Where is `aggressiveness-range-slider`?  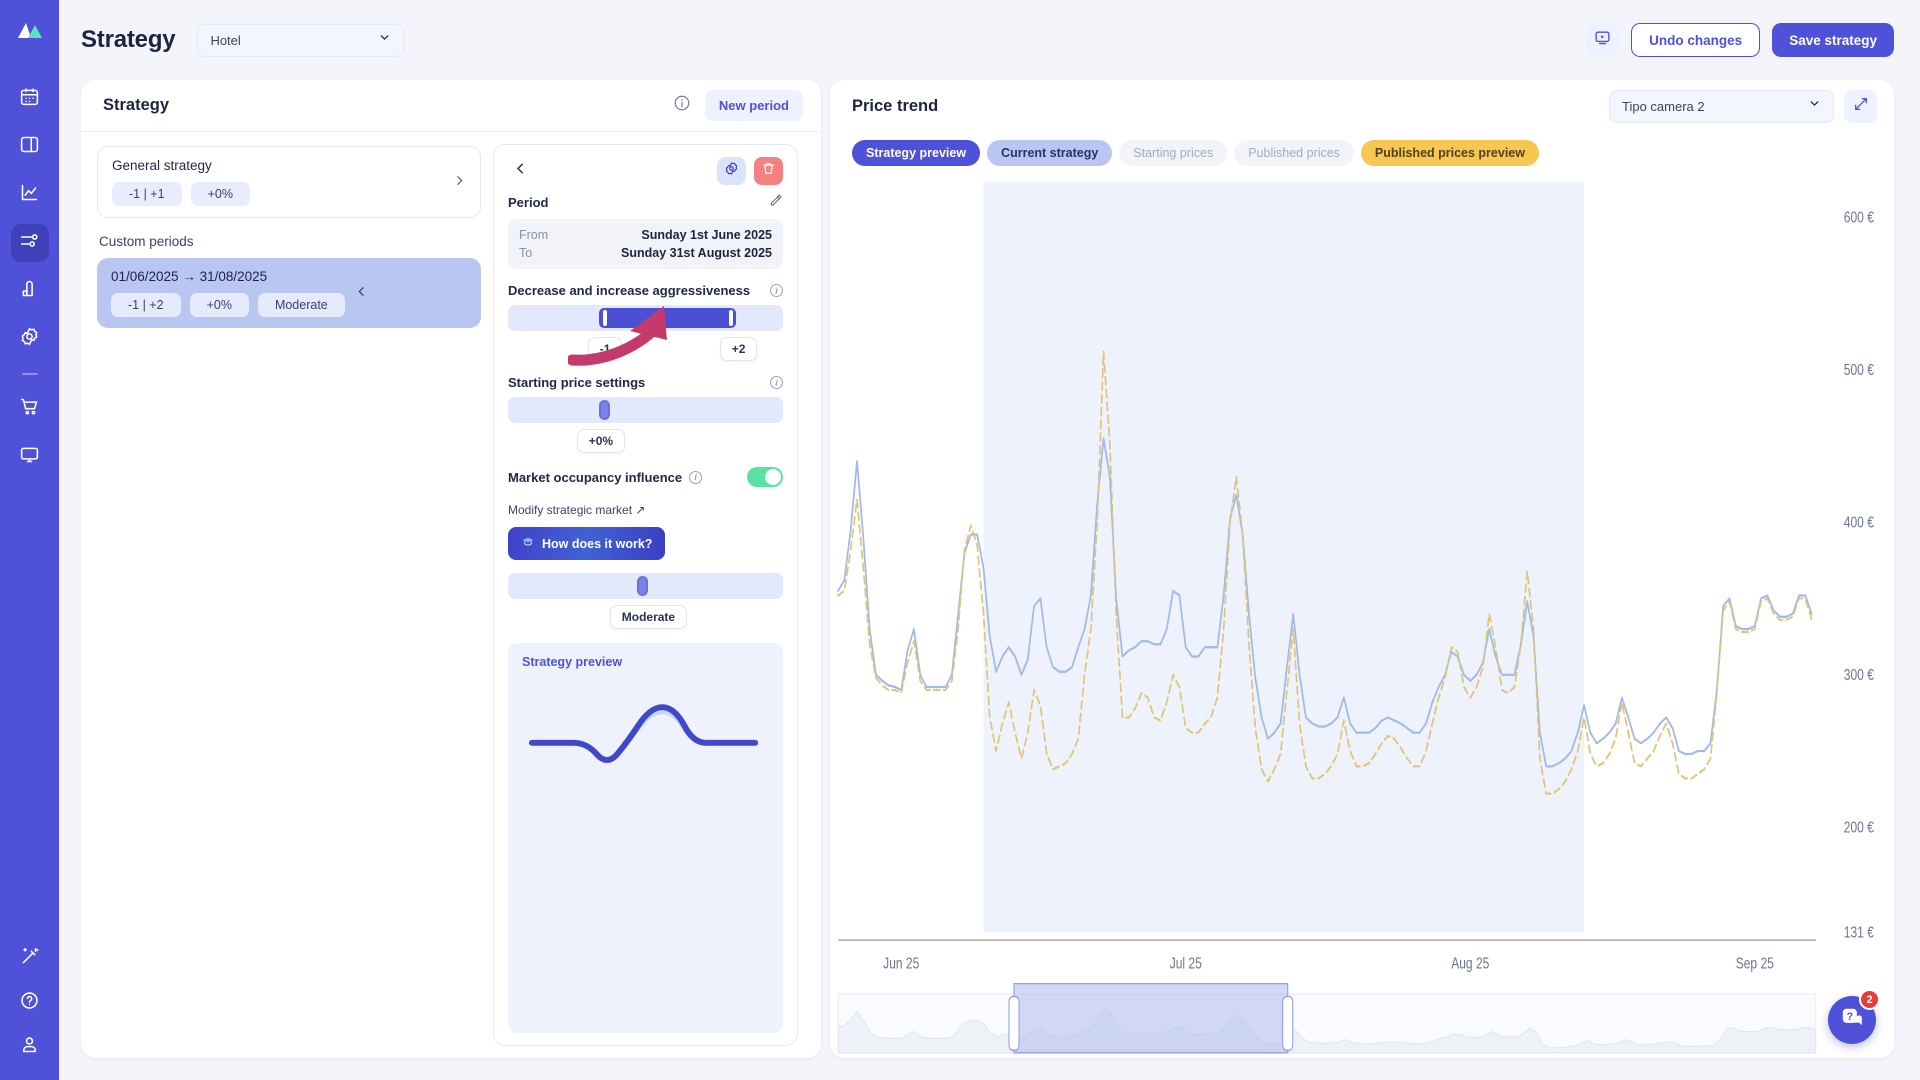 aggressiveness-range-slider is located at coordinates (645, 318).